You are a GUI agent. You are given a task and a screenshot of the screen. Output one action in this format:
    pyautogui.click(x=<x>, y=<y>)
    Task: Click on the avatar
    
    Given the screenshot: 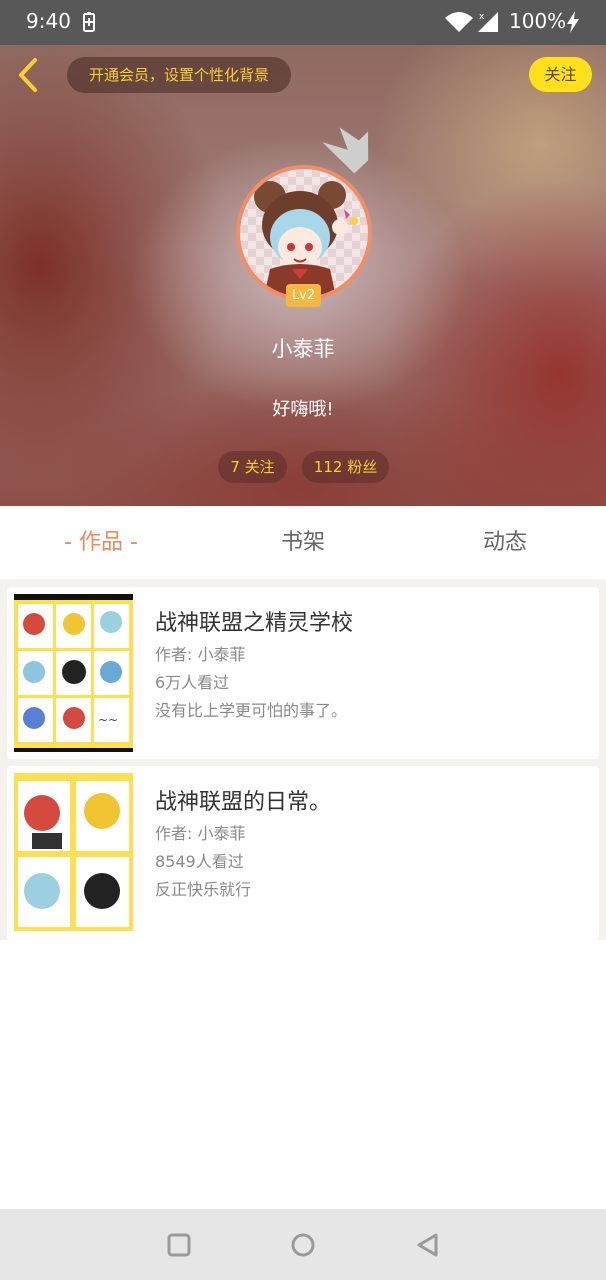 What is the action you would take?
    pyautogui.click(x=304, y=233)
    